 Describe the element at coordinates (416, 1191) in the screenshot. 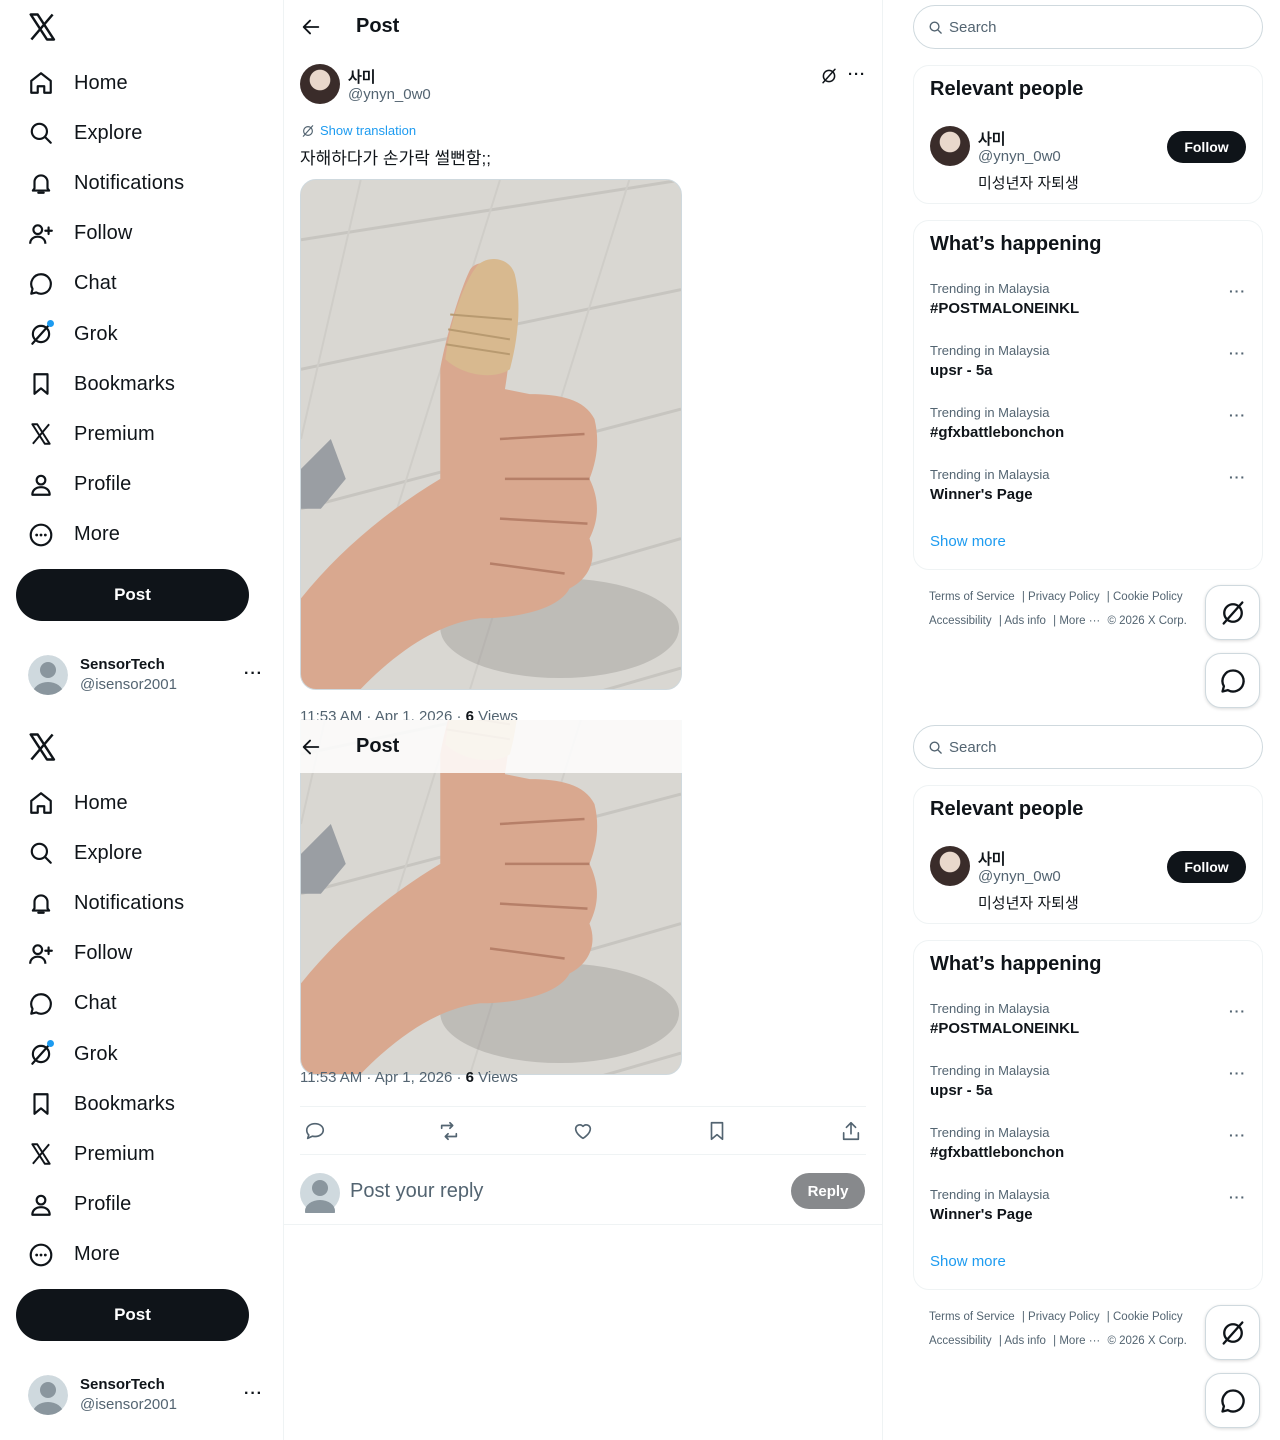

I see `reply-input: Post your reply` at that location.